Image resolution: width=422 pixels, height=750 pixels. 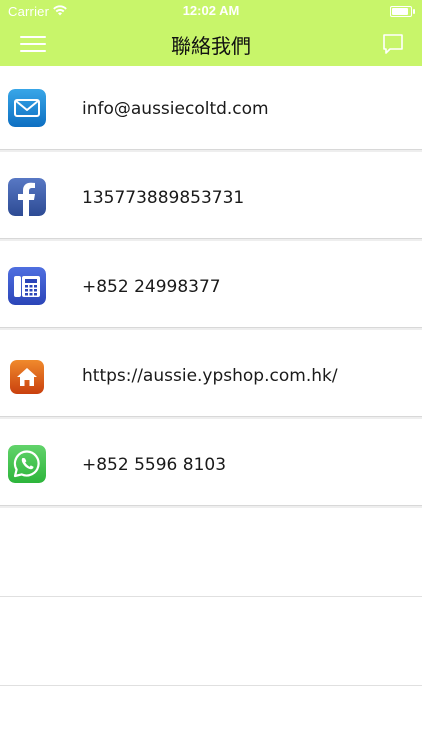 What do you see at coordinates (154, 465) in the screenshot?
I see `whatsapp-value: +852 5596 8103` at bounding box center [154, 465].